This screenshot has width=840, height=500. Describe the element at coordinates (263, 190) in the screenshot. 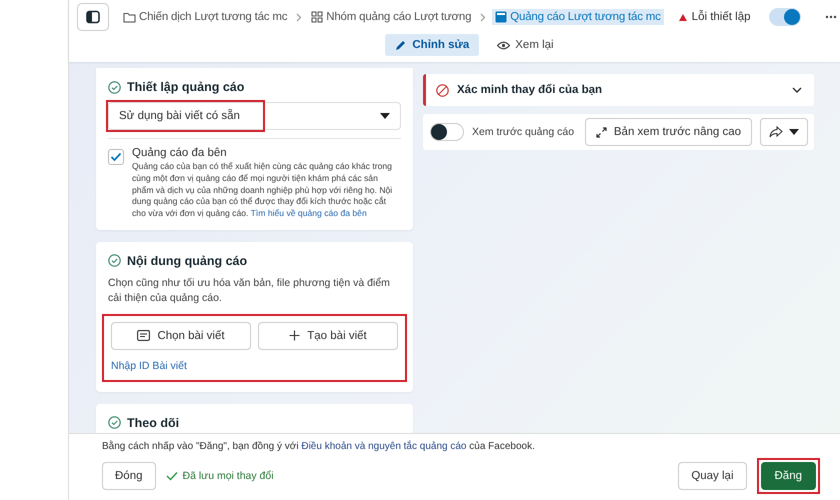

I see `carousel-description: Quảng cáo của bạn có thể xuất hiện cùng các quảng cáo khác trong cùng một đơn vị quảng cáo để mọi người tiện khám phá các sản phẩm và dịch vụ của những doanh nghiệp phù hợp với riêng họ. Nội dung quảng cáo của bạn có thể được thay đổi kích thước hoặc cắt cho vừa với đơn vị quảng cáo. Tìm hiểu về quảng cáo đa bên` at that location.